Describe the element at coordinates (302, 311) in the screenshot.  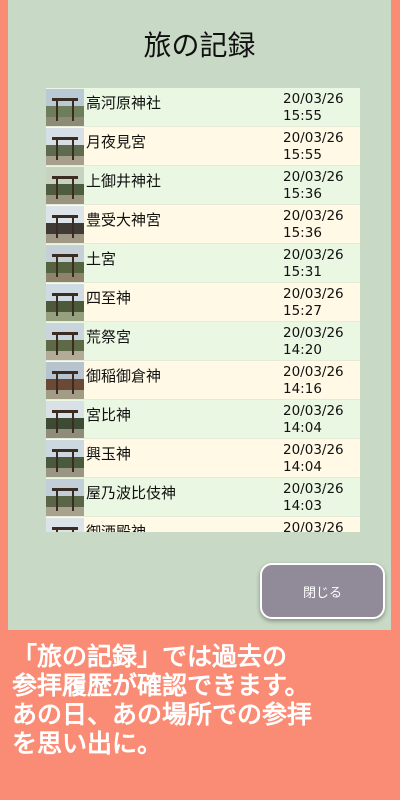
I see `visit-time: 15:27` at that location.